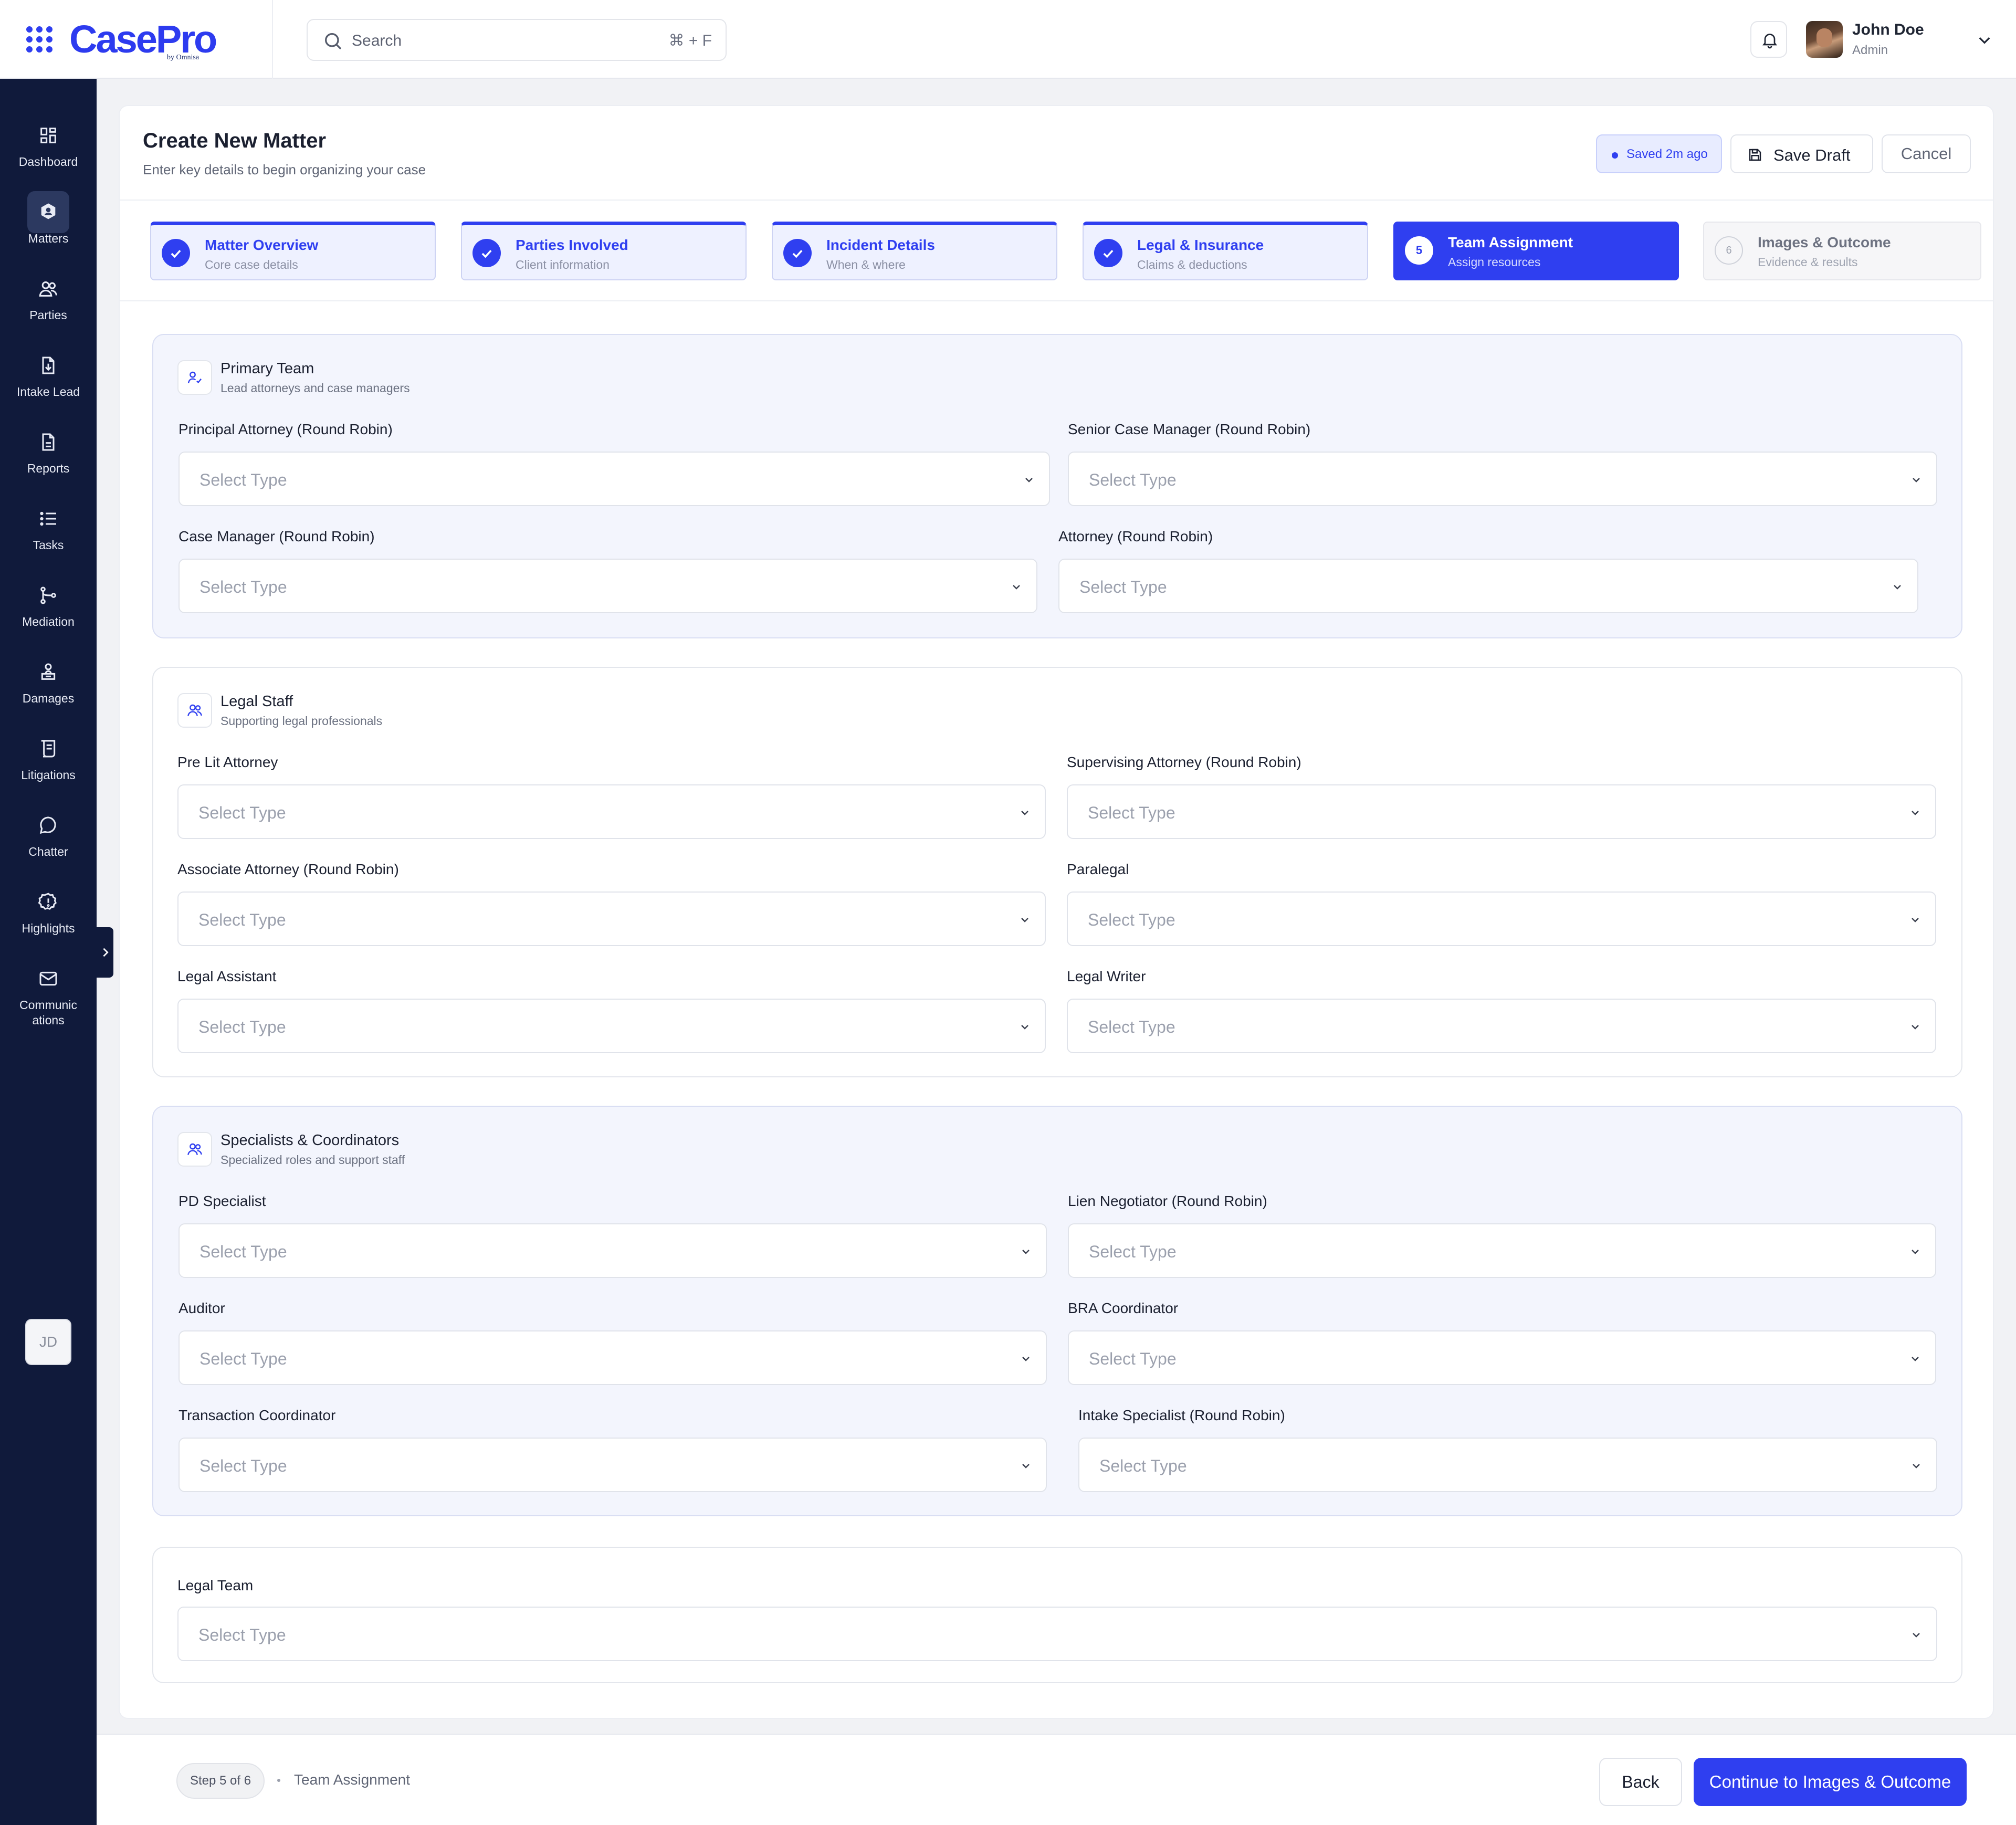  What do you see at coordinates (285, 429) in the screenshot?
I see `field-label: Principal Attorney (Round Robin)` at bounding box center [285, 429].